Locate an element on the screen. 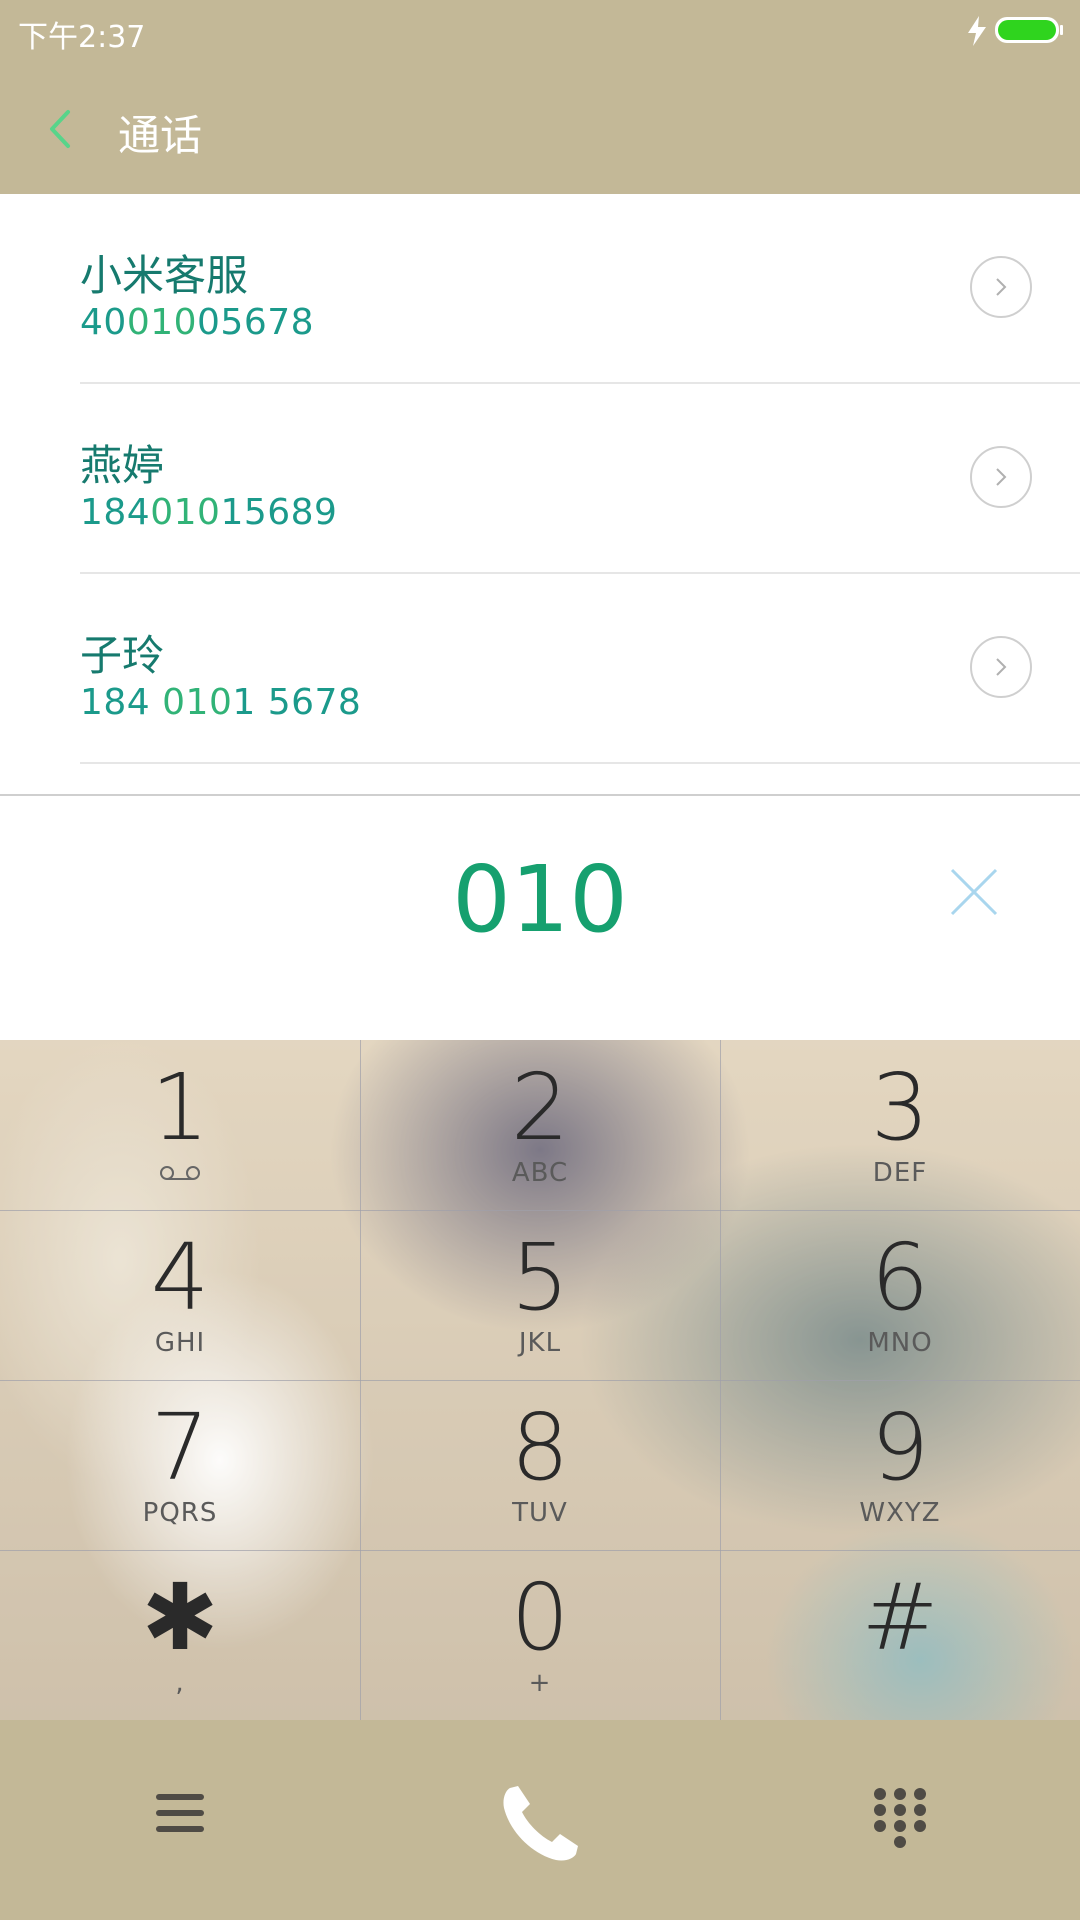 Image resolution: width=1080 pixels, height=1920 pixels. battery-icon is located at coordinates (1029, 30).